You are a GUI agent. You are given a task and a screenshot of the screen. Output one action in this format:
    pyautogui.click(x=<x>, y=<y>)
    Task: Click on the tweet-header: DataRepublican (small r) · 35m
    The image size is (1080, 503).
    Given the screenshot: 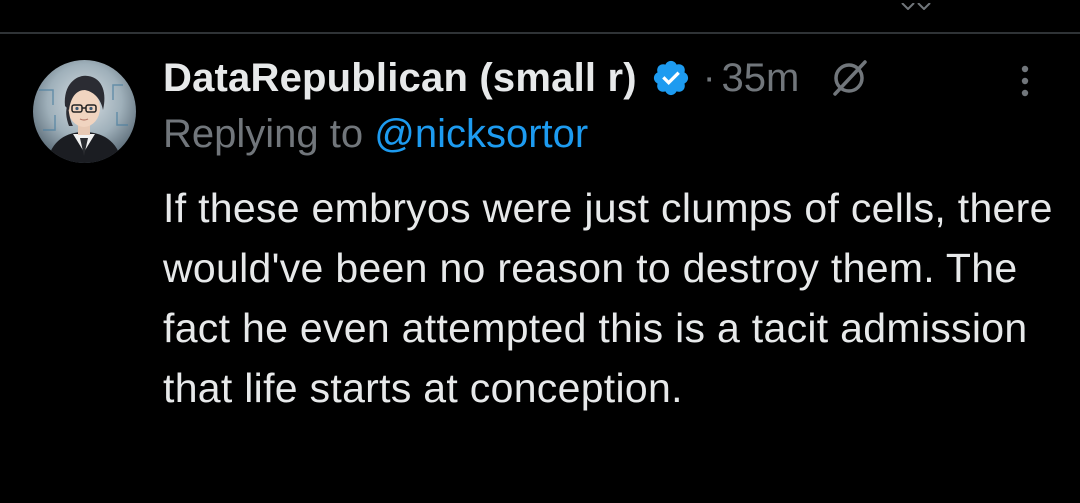 What is the action you would take?
    pyautogui.click(x=517, y=78)
    